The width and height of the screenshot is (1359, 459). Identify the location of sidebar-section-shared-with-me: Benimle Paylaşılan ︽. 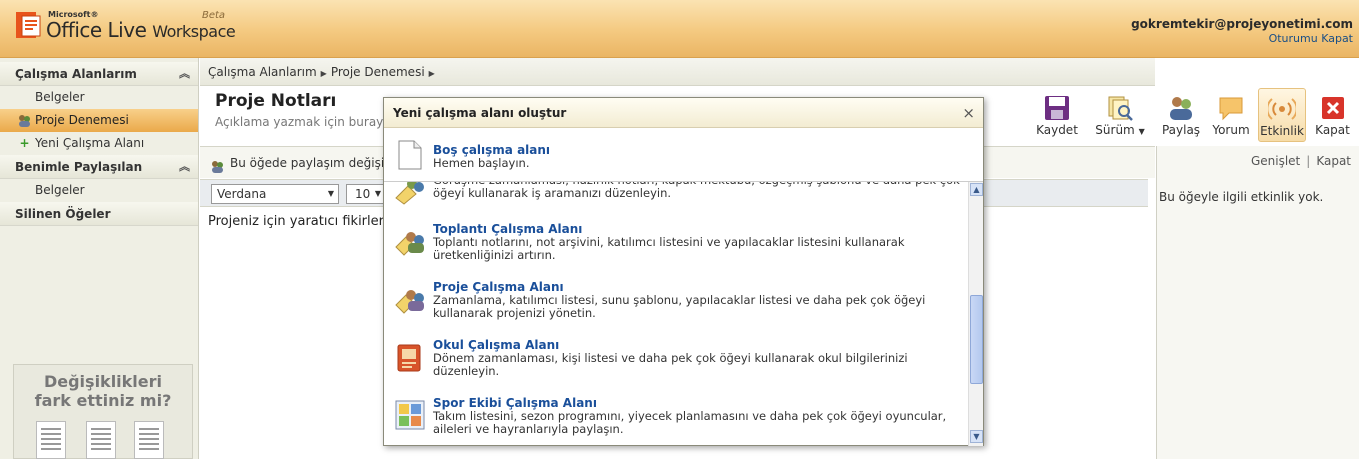
(99, 167).